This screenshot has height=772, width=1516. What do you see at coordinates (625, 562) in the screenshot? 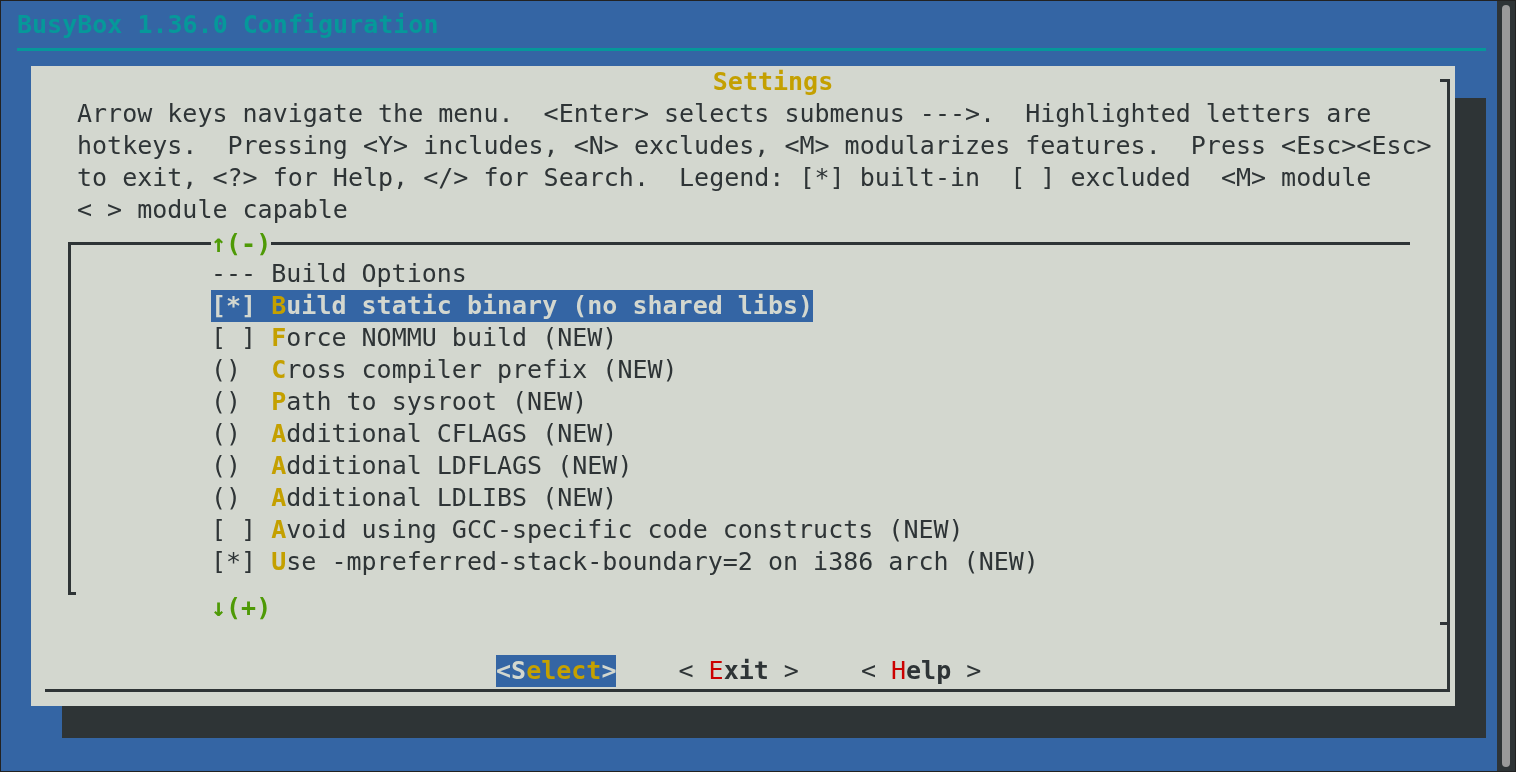
I see `menu-item: [*] Use -mpreferred-stack-boundary=2 on i386 arch (NEW)` at bounding box center [625, 562].